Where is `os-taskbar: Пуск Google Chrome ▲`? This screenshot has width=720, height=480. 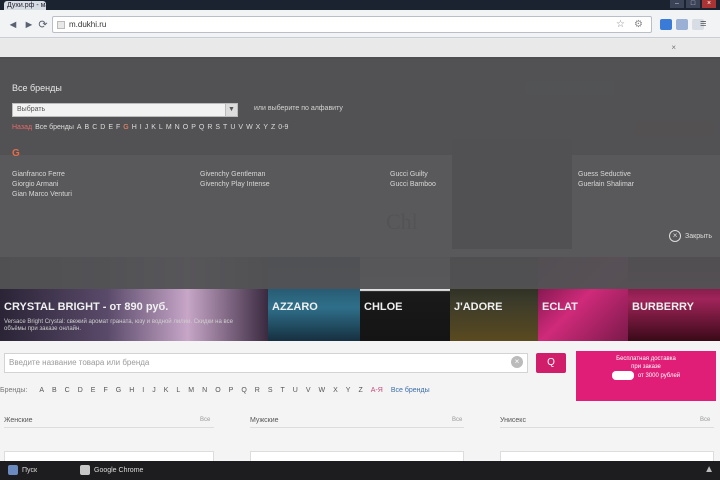 os-taskbar: Пуск Google Chrome ▲ is located at coordinates (360, 470).